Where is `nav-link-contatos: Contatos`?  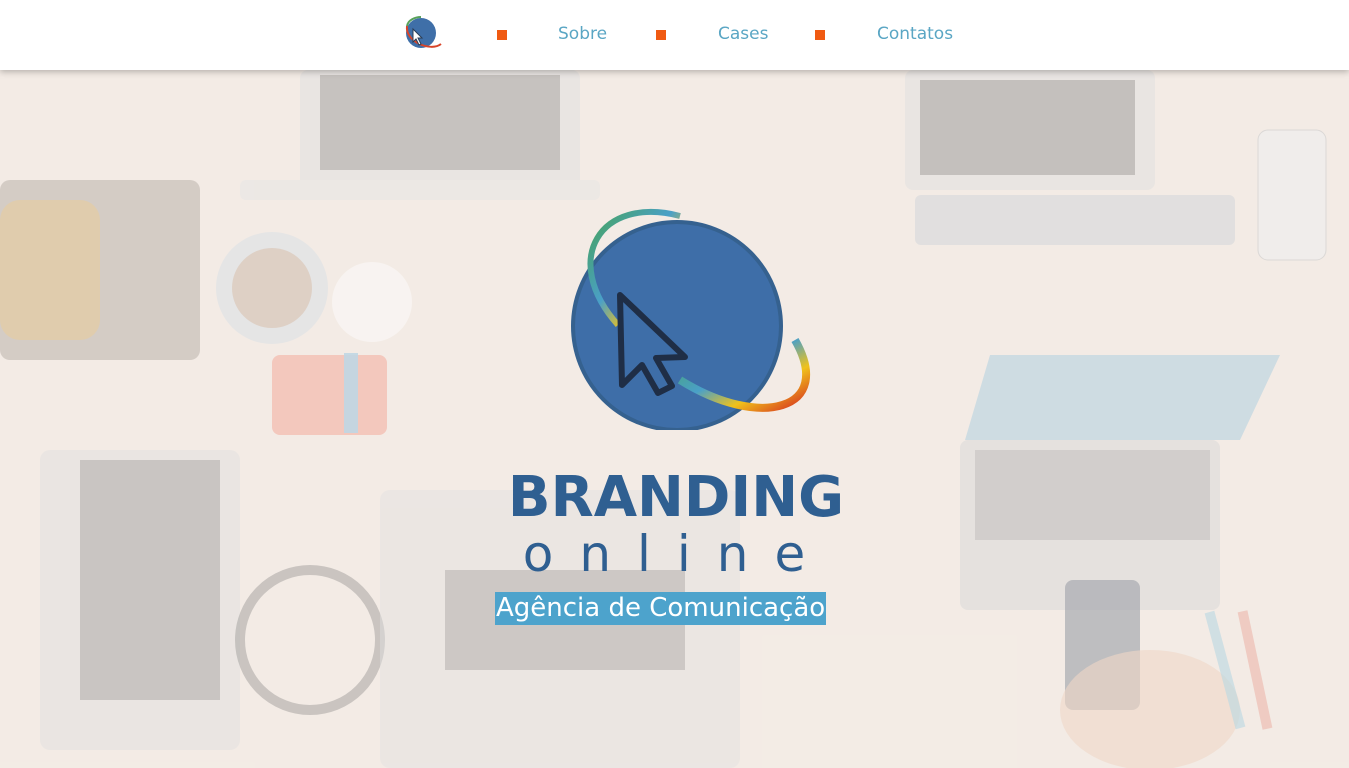
nav-link-contatos: Contatos is located at coordinates (915, 34).